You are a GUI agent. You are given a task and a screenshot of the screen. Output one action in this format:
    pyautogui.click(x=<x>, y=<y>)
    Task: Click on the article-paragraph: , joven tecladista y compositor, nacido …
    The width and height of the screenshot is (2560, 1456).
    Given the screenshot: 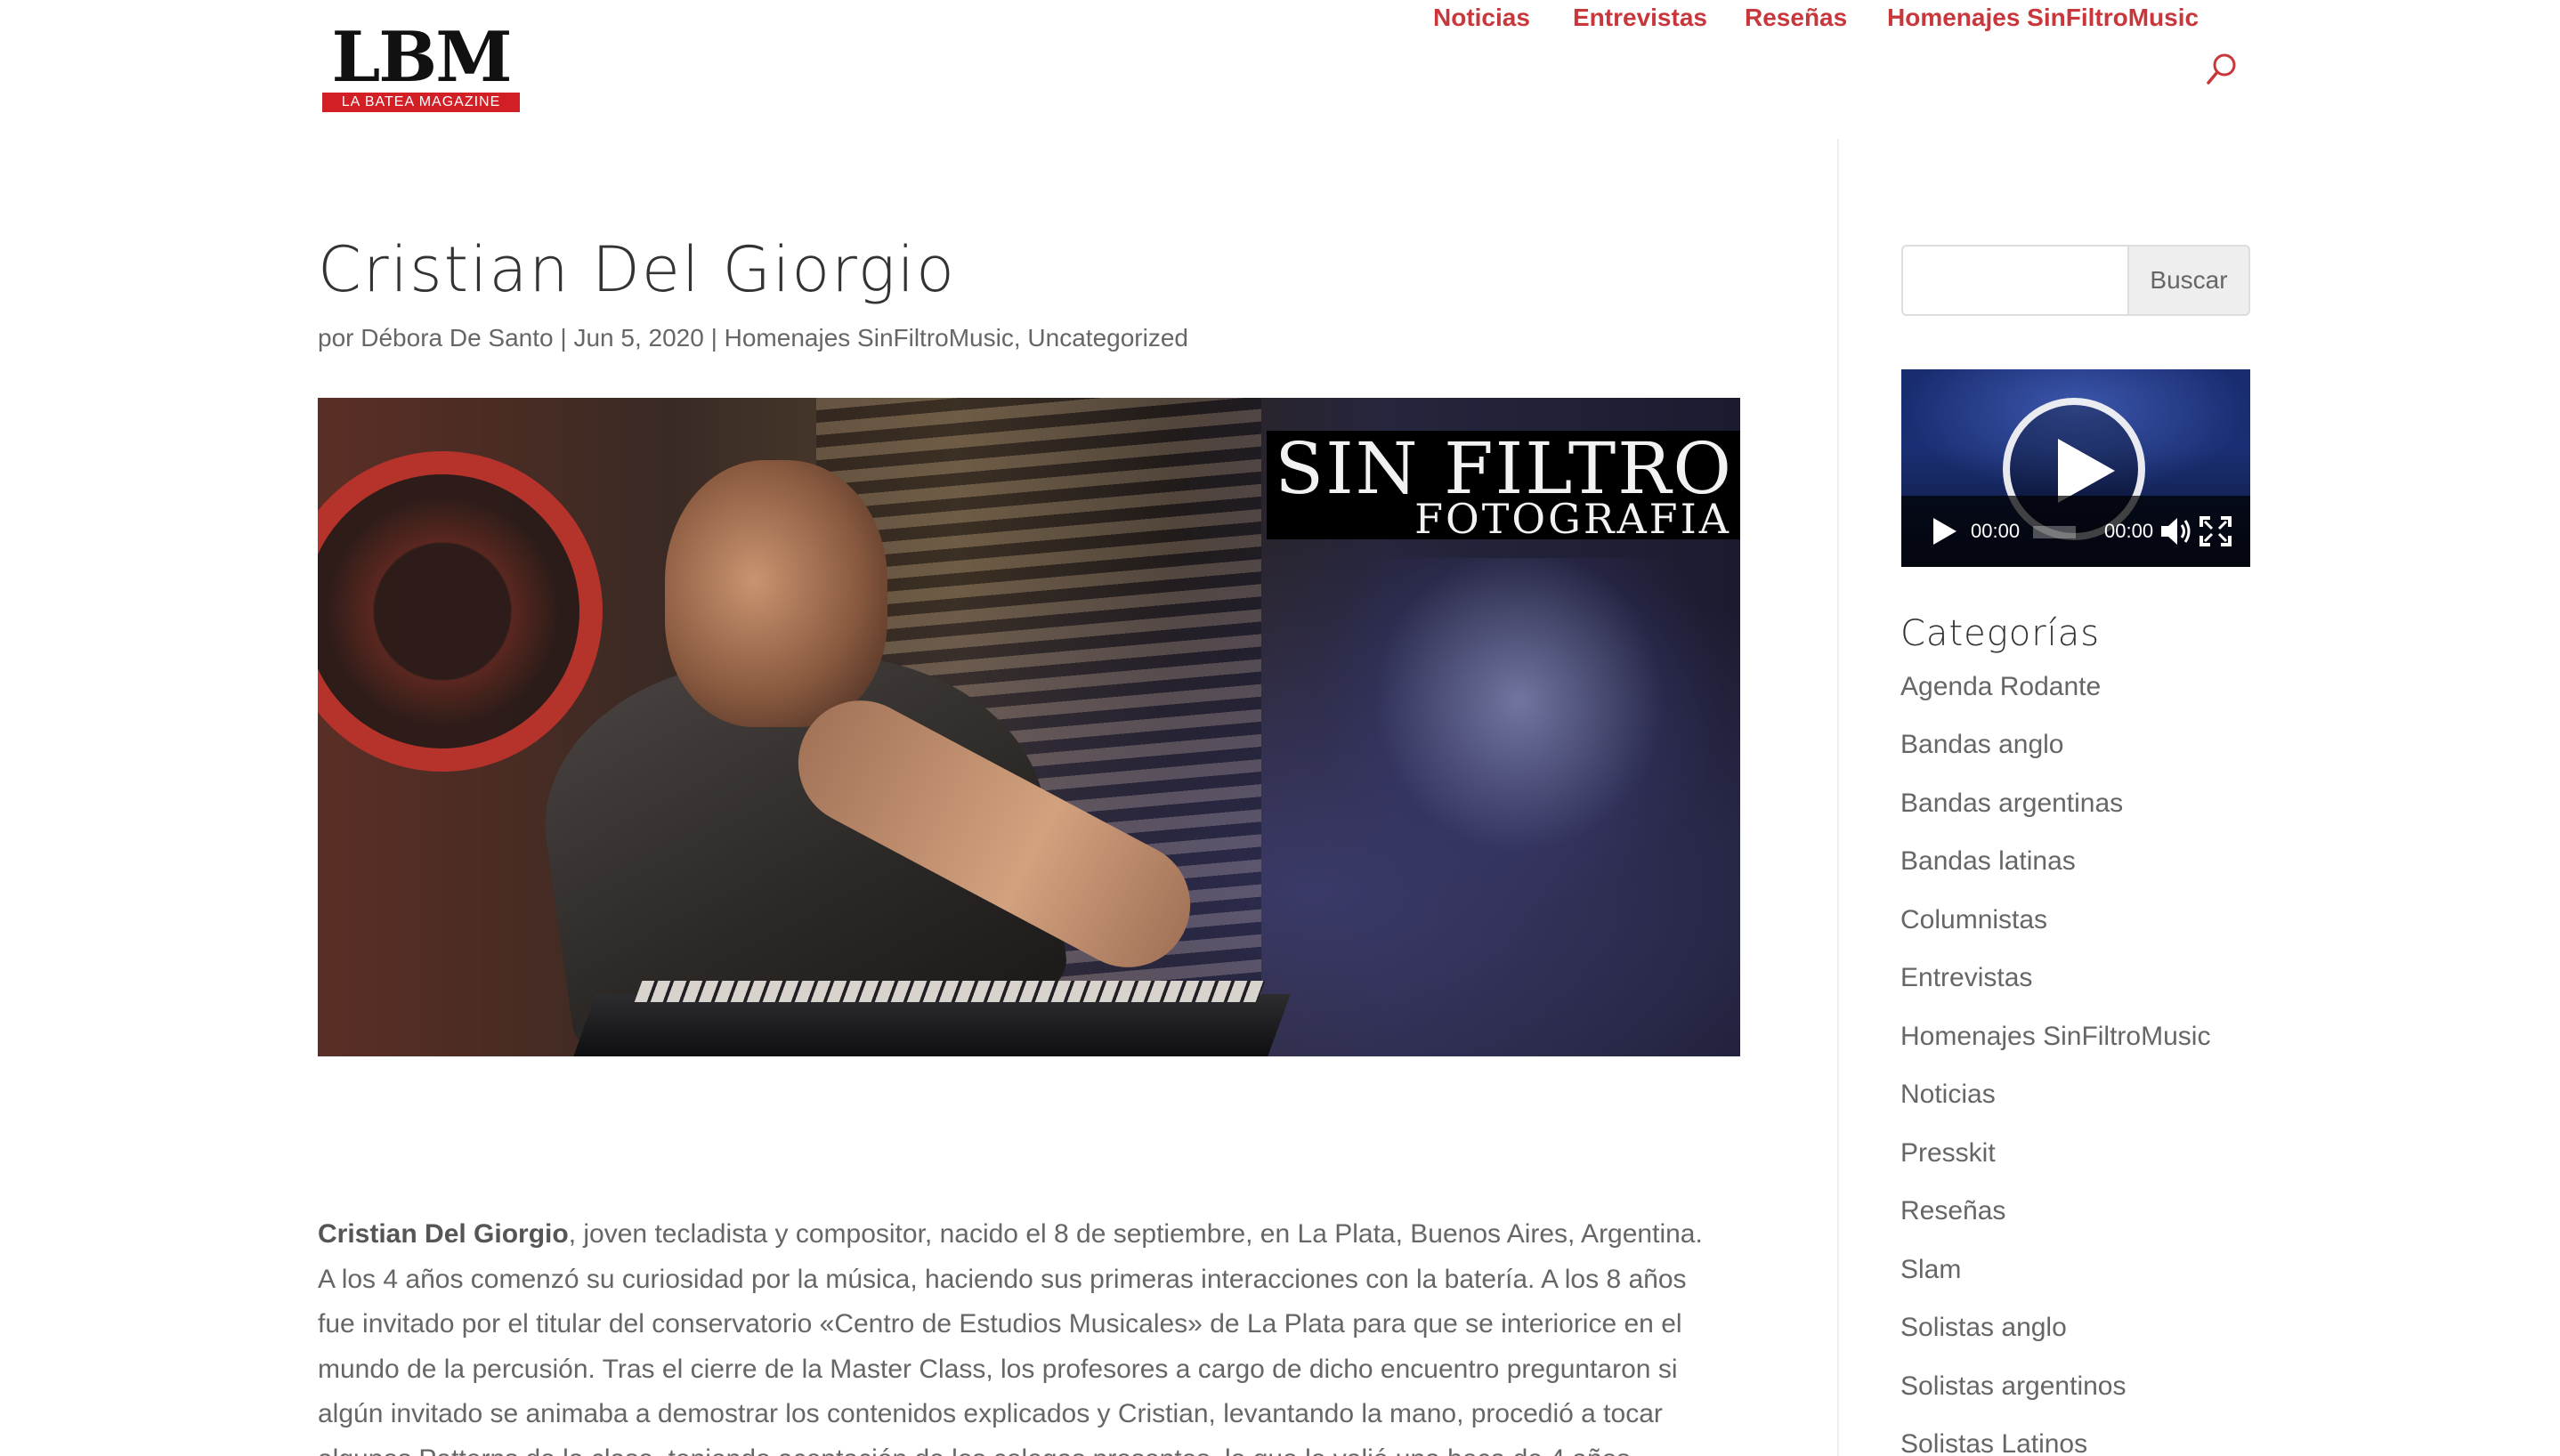 What is the action you would take?
    pyautogui.click(x=1011, y=1337)
    